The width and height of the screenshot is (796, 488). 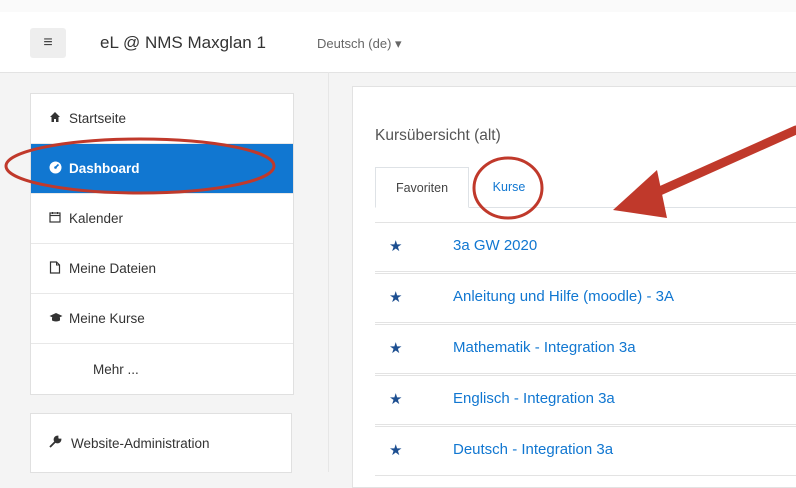 What do you see at coordinates (544, 347) in the screenshot?
I see `course-link: Mathematik - Integration 3a` at bounding box center [544, 347].